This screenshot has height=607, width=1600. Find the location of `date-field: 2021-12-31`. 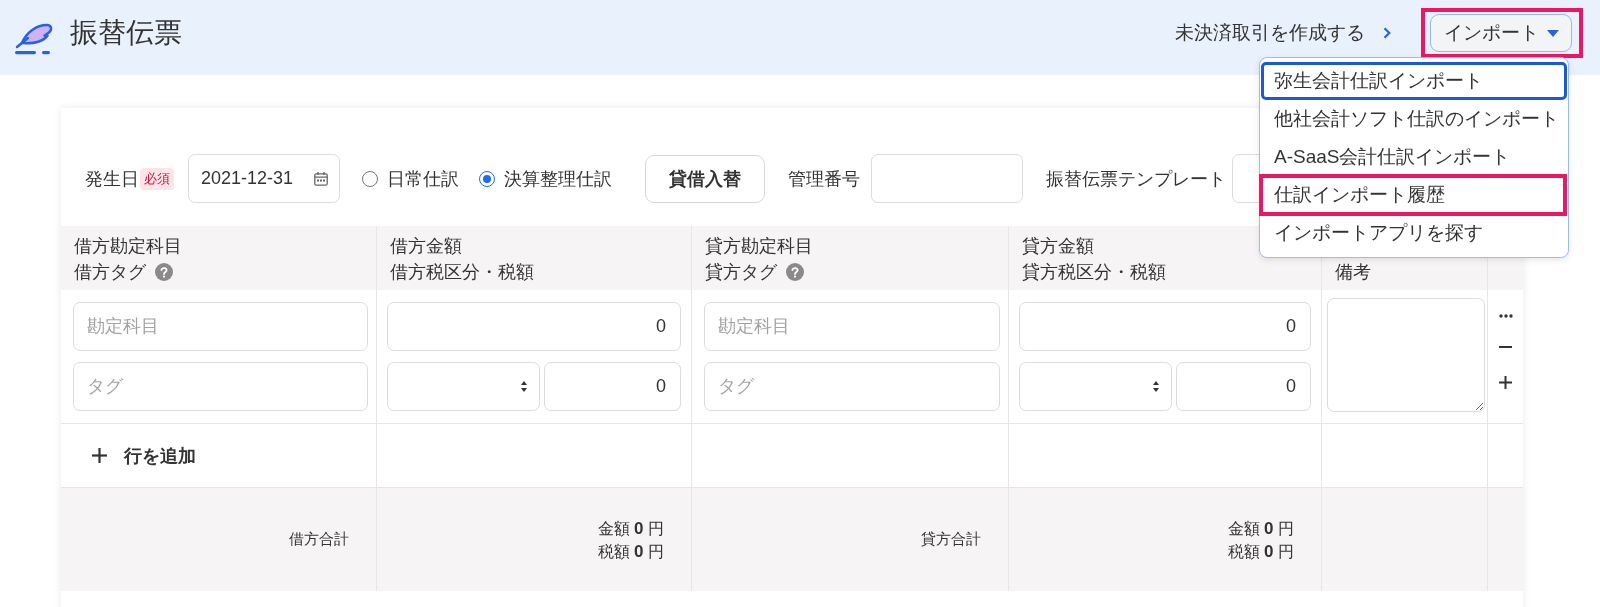

date-field: 2021-12-31 is located at coordinates (264, 178).